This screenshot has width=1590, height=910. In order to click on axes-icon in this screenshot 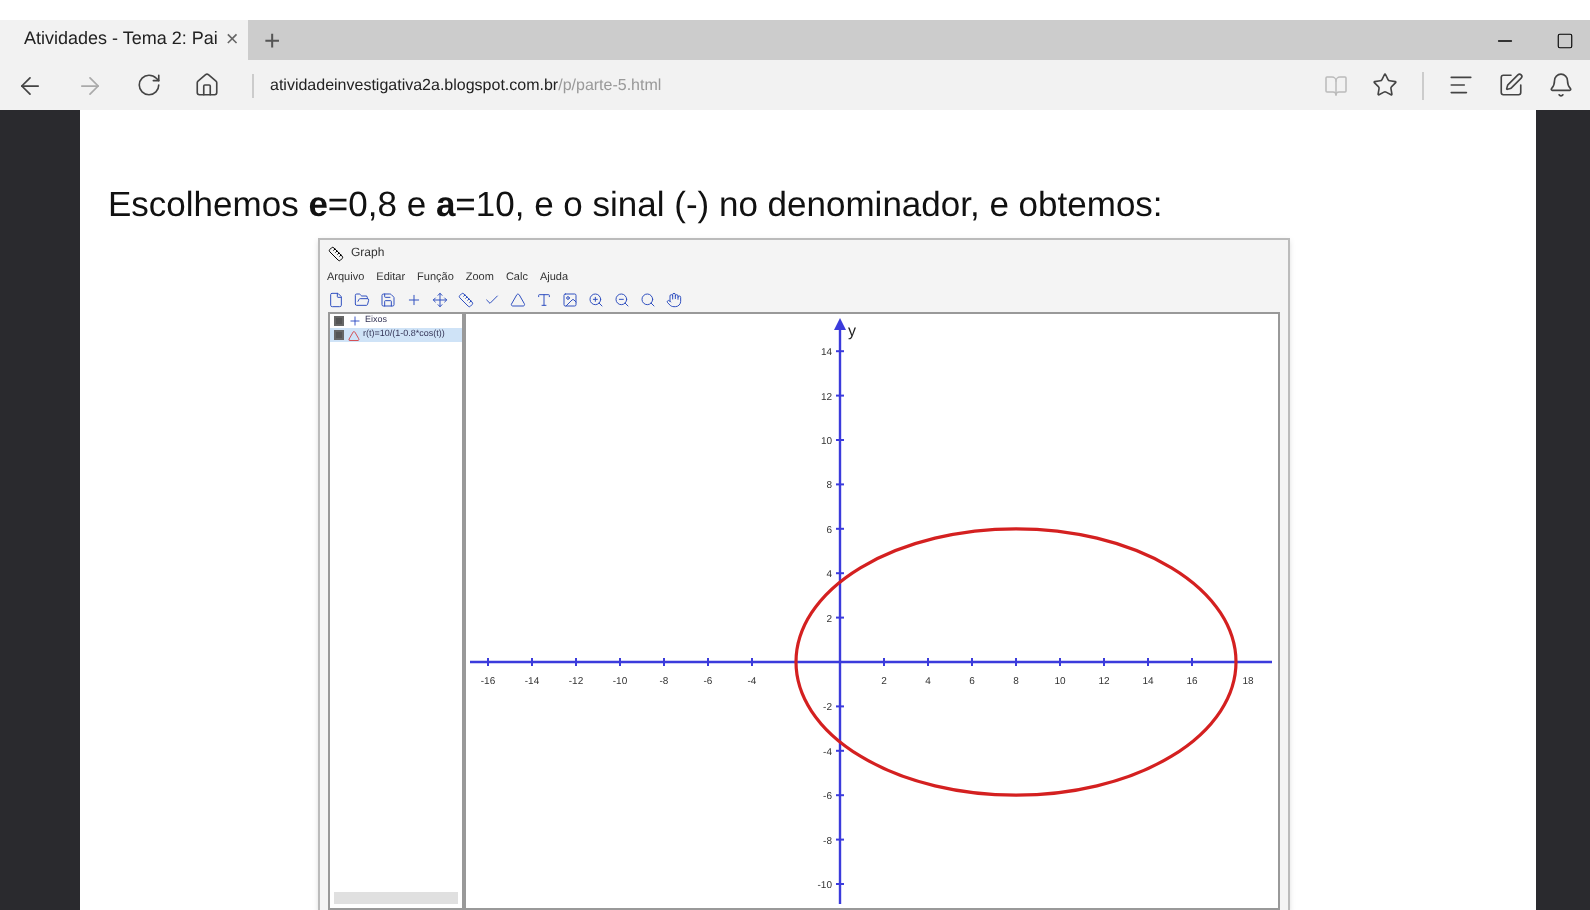, I will do `click(354, 321)`.